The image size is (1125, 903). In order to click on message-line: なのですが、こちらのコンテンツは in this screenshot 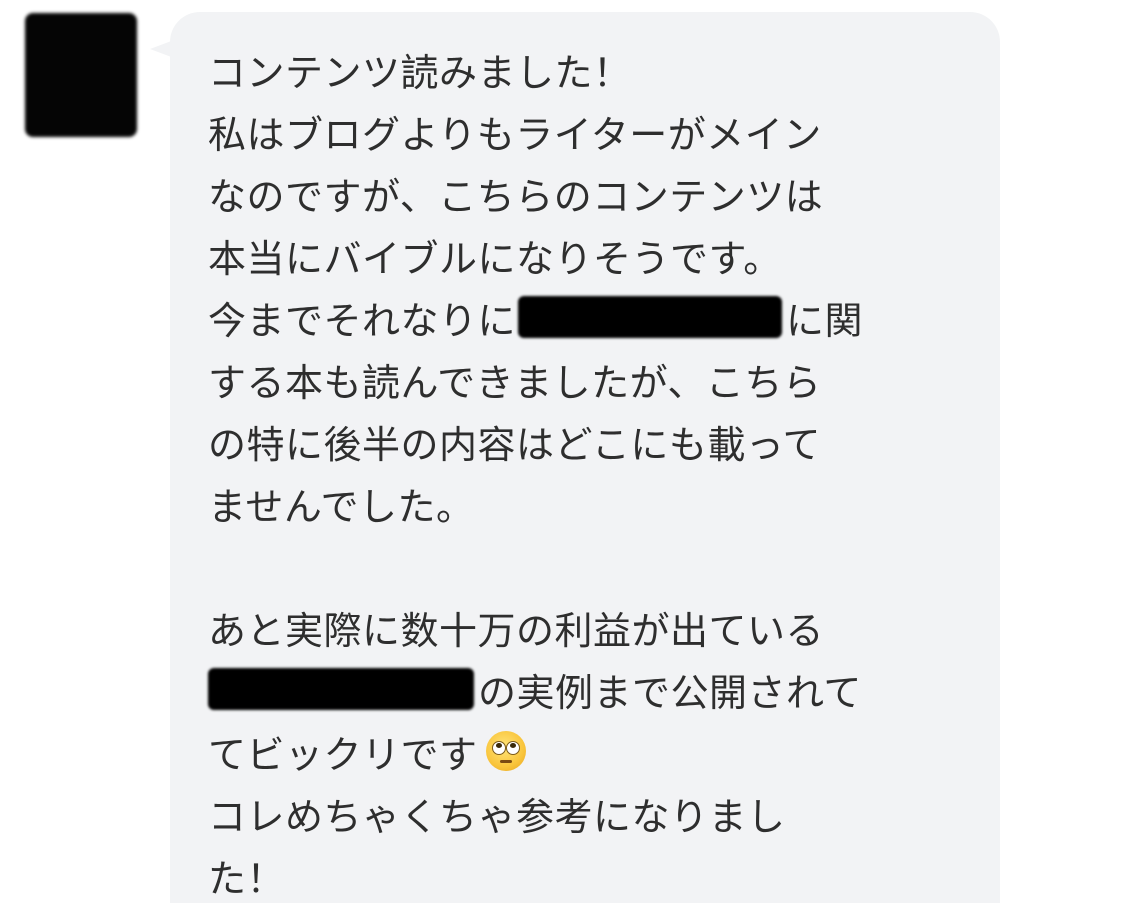, I will do `click(578, 193)`.